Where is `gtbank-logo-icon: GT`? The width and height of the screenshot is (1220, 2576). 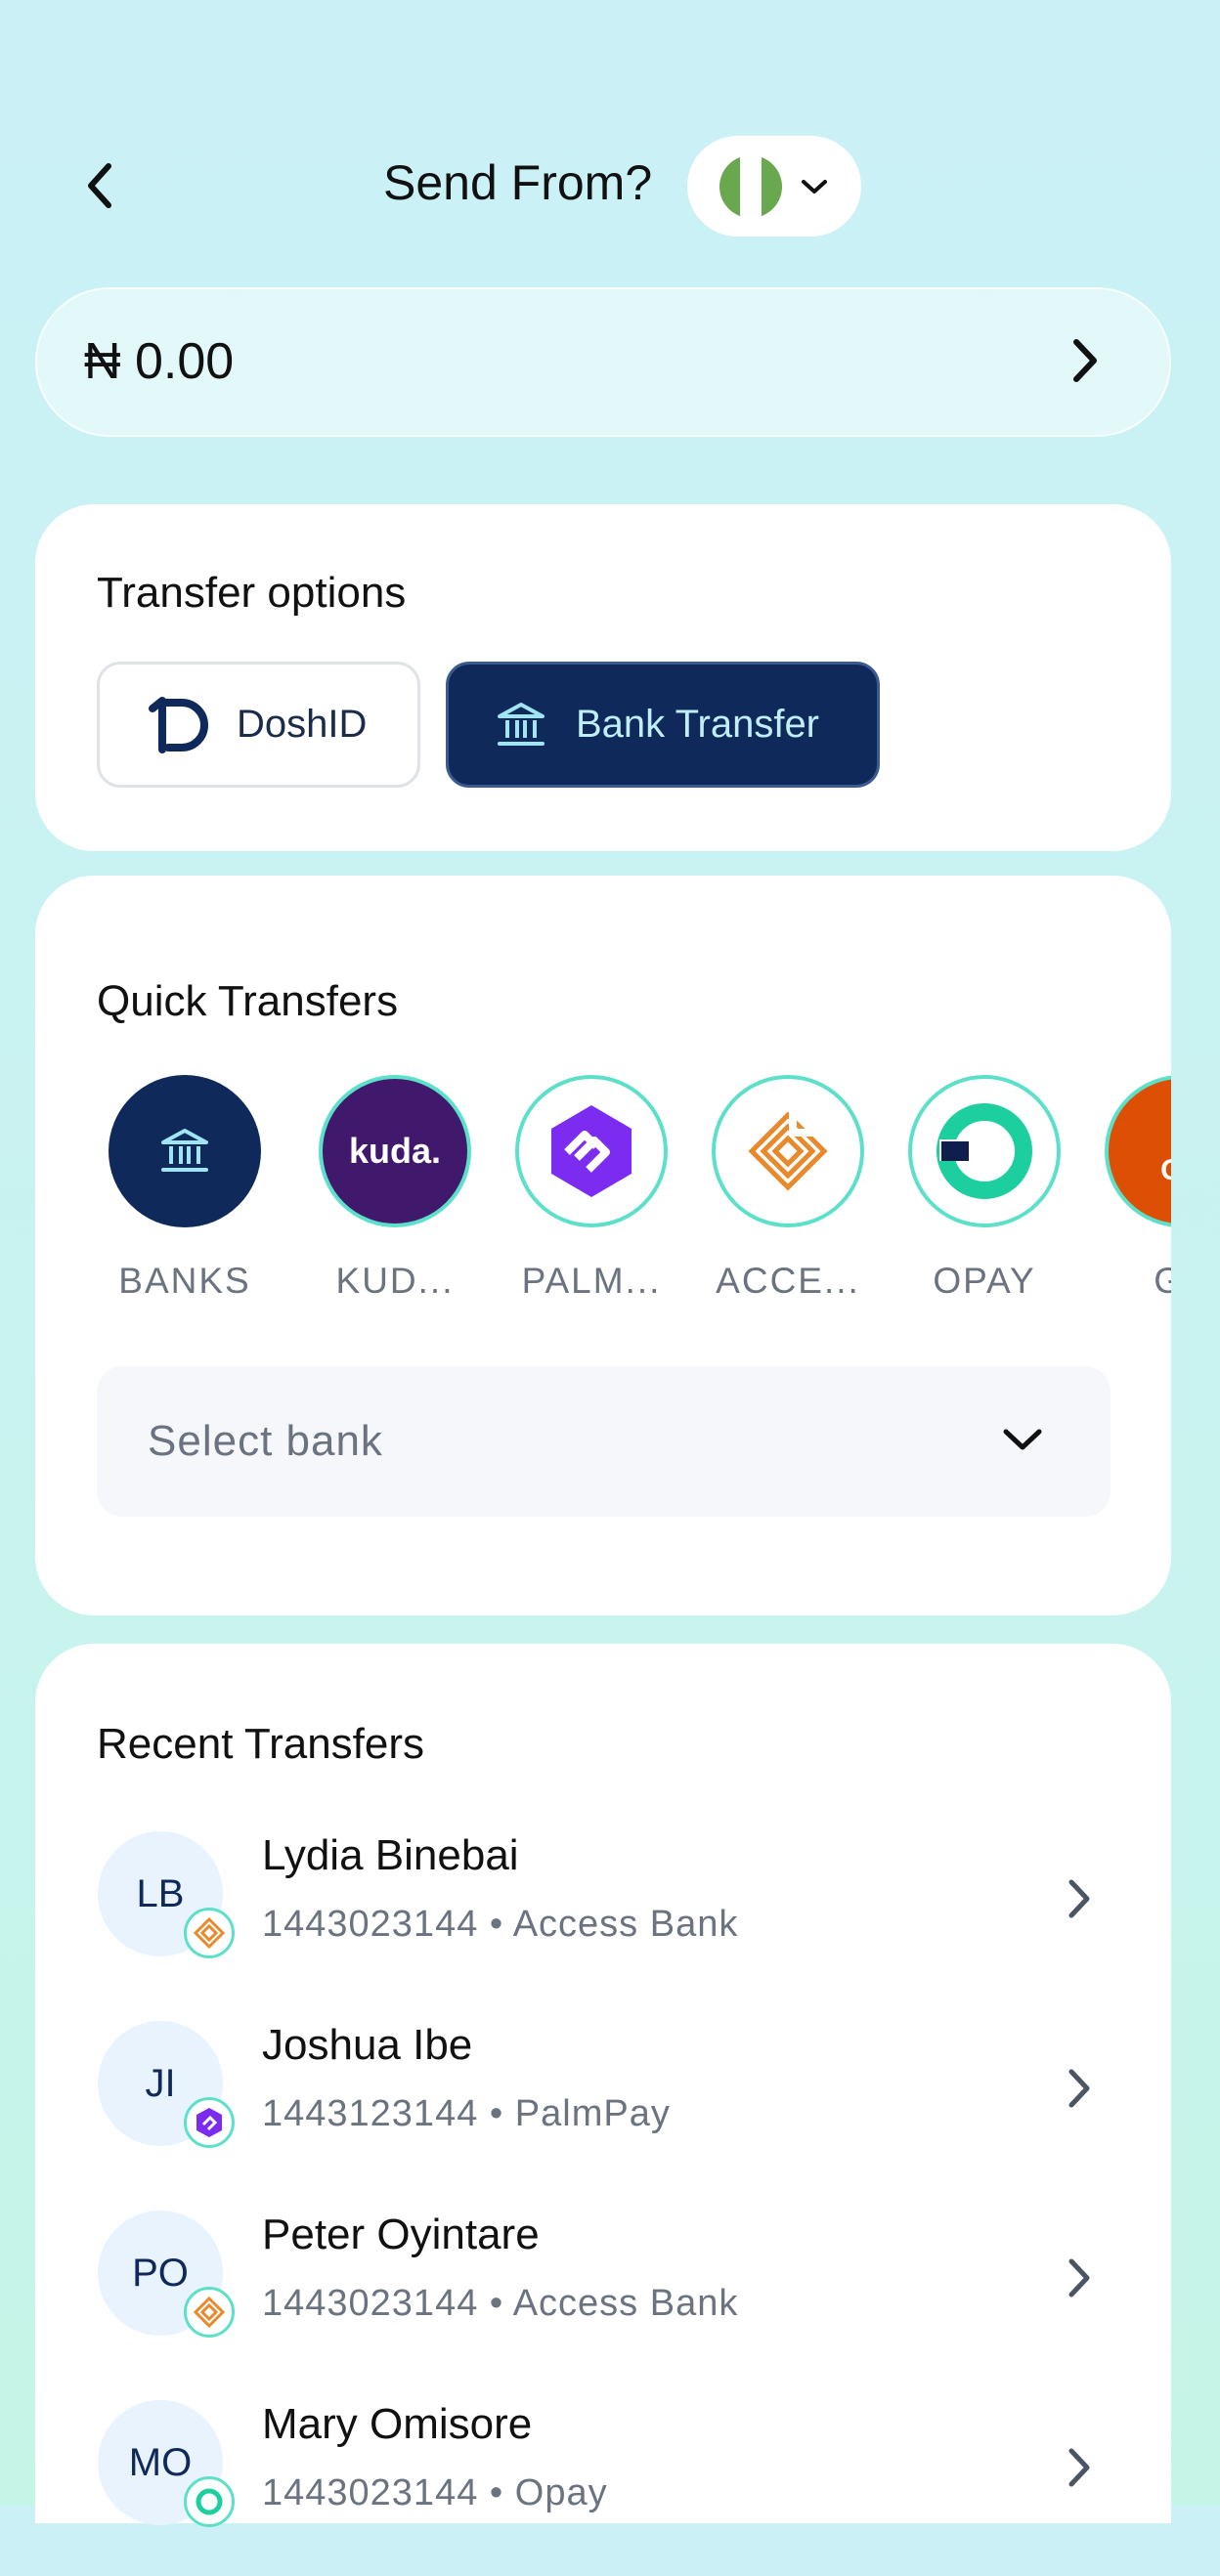 gtbank-logo-icon: GT is located at coordinates (1138, 1151).